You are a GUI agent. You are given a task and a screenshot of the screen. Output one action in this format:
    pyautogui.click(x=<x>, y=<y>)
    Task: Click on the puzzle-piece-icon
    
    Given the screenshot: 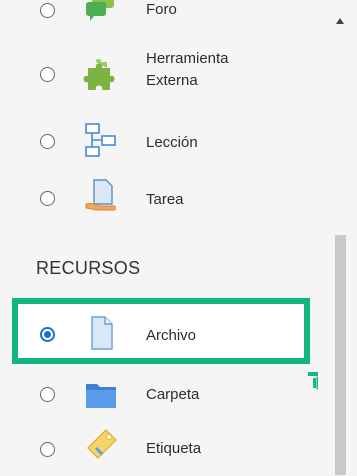 What is the action you would take?
    pyautogui.click(x=99, y=74)
    